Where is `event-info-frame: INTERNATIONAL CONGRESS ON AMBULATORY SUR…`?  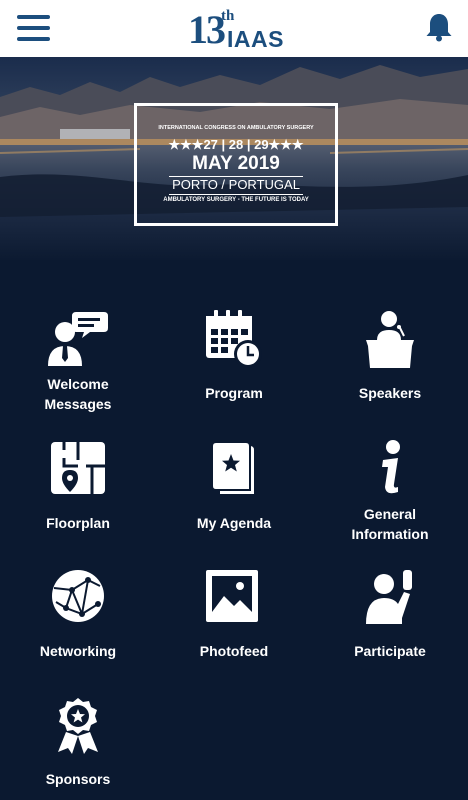 event-info-frame: INTERNATIONAL CONGRESS ON AMBULATORY SUR… is located at coordinates (236, 164).